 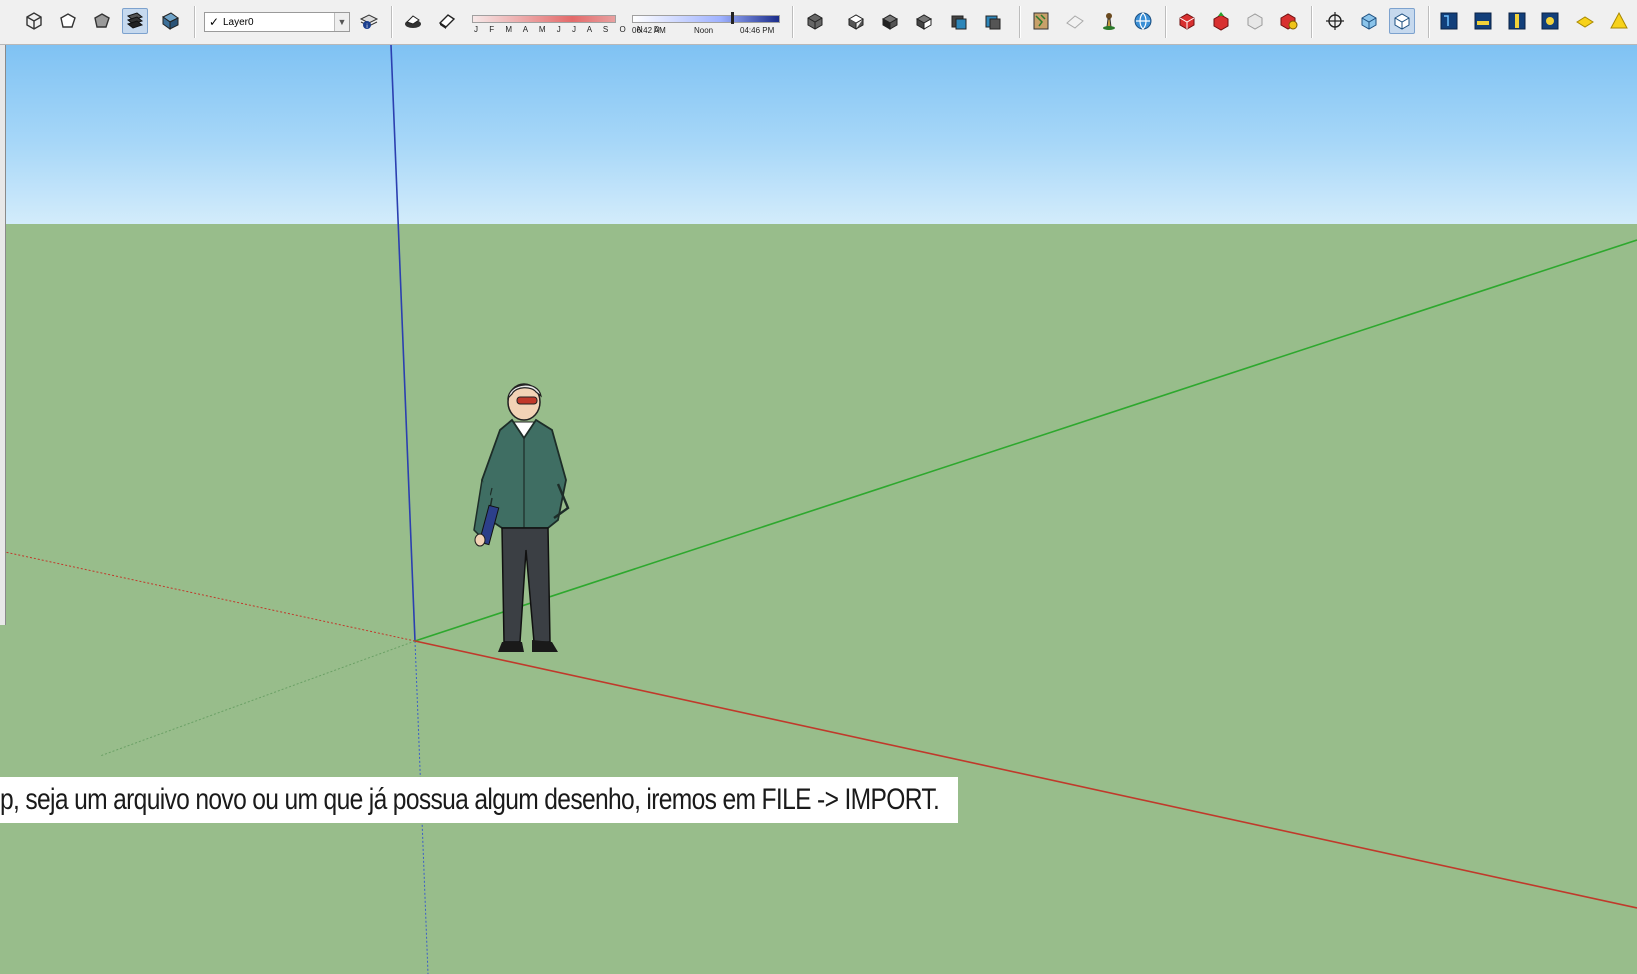 I want to click on display-section-planes-icon, so click(x=1517, y=21).